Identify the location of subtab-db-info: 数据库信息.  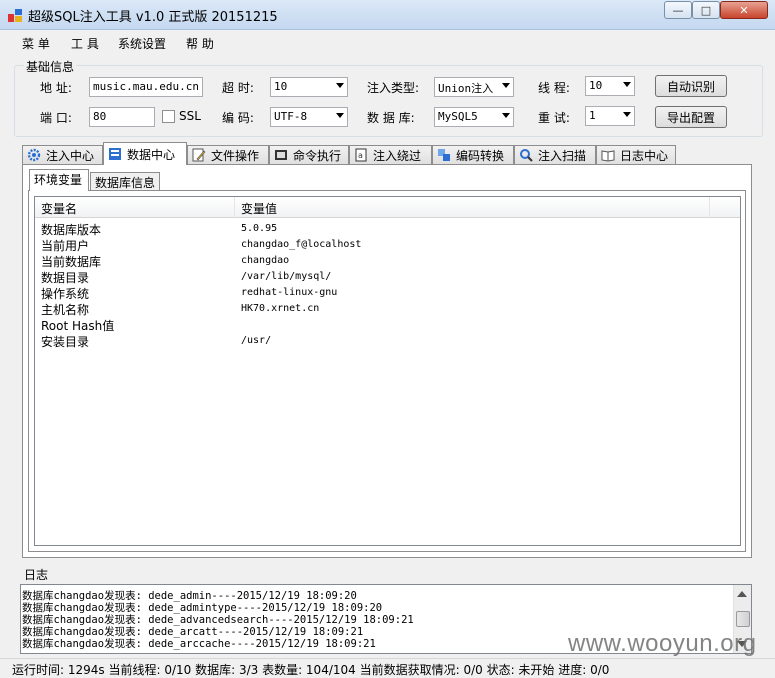
(125, 181).